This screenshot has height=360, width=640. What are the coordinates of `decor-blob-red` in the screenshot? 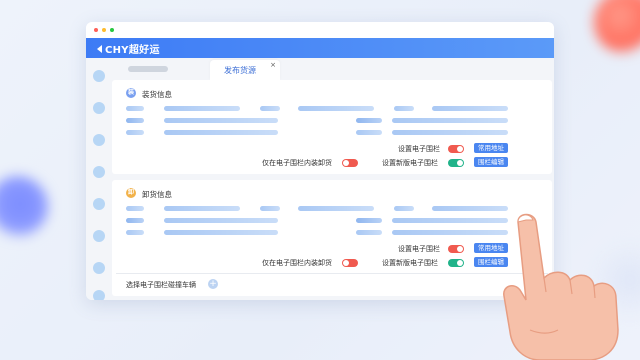 It's located at (617, 27).